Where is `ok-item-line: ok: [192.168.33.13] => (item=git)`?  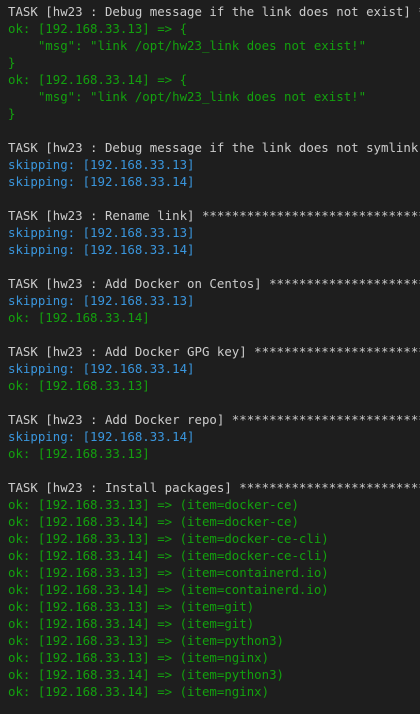
ok-item-line: ok: [192.168.33.13] => (item=git) is located at coordinates (131, 606).